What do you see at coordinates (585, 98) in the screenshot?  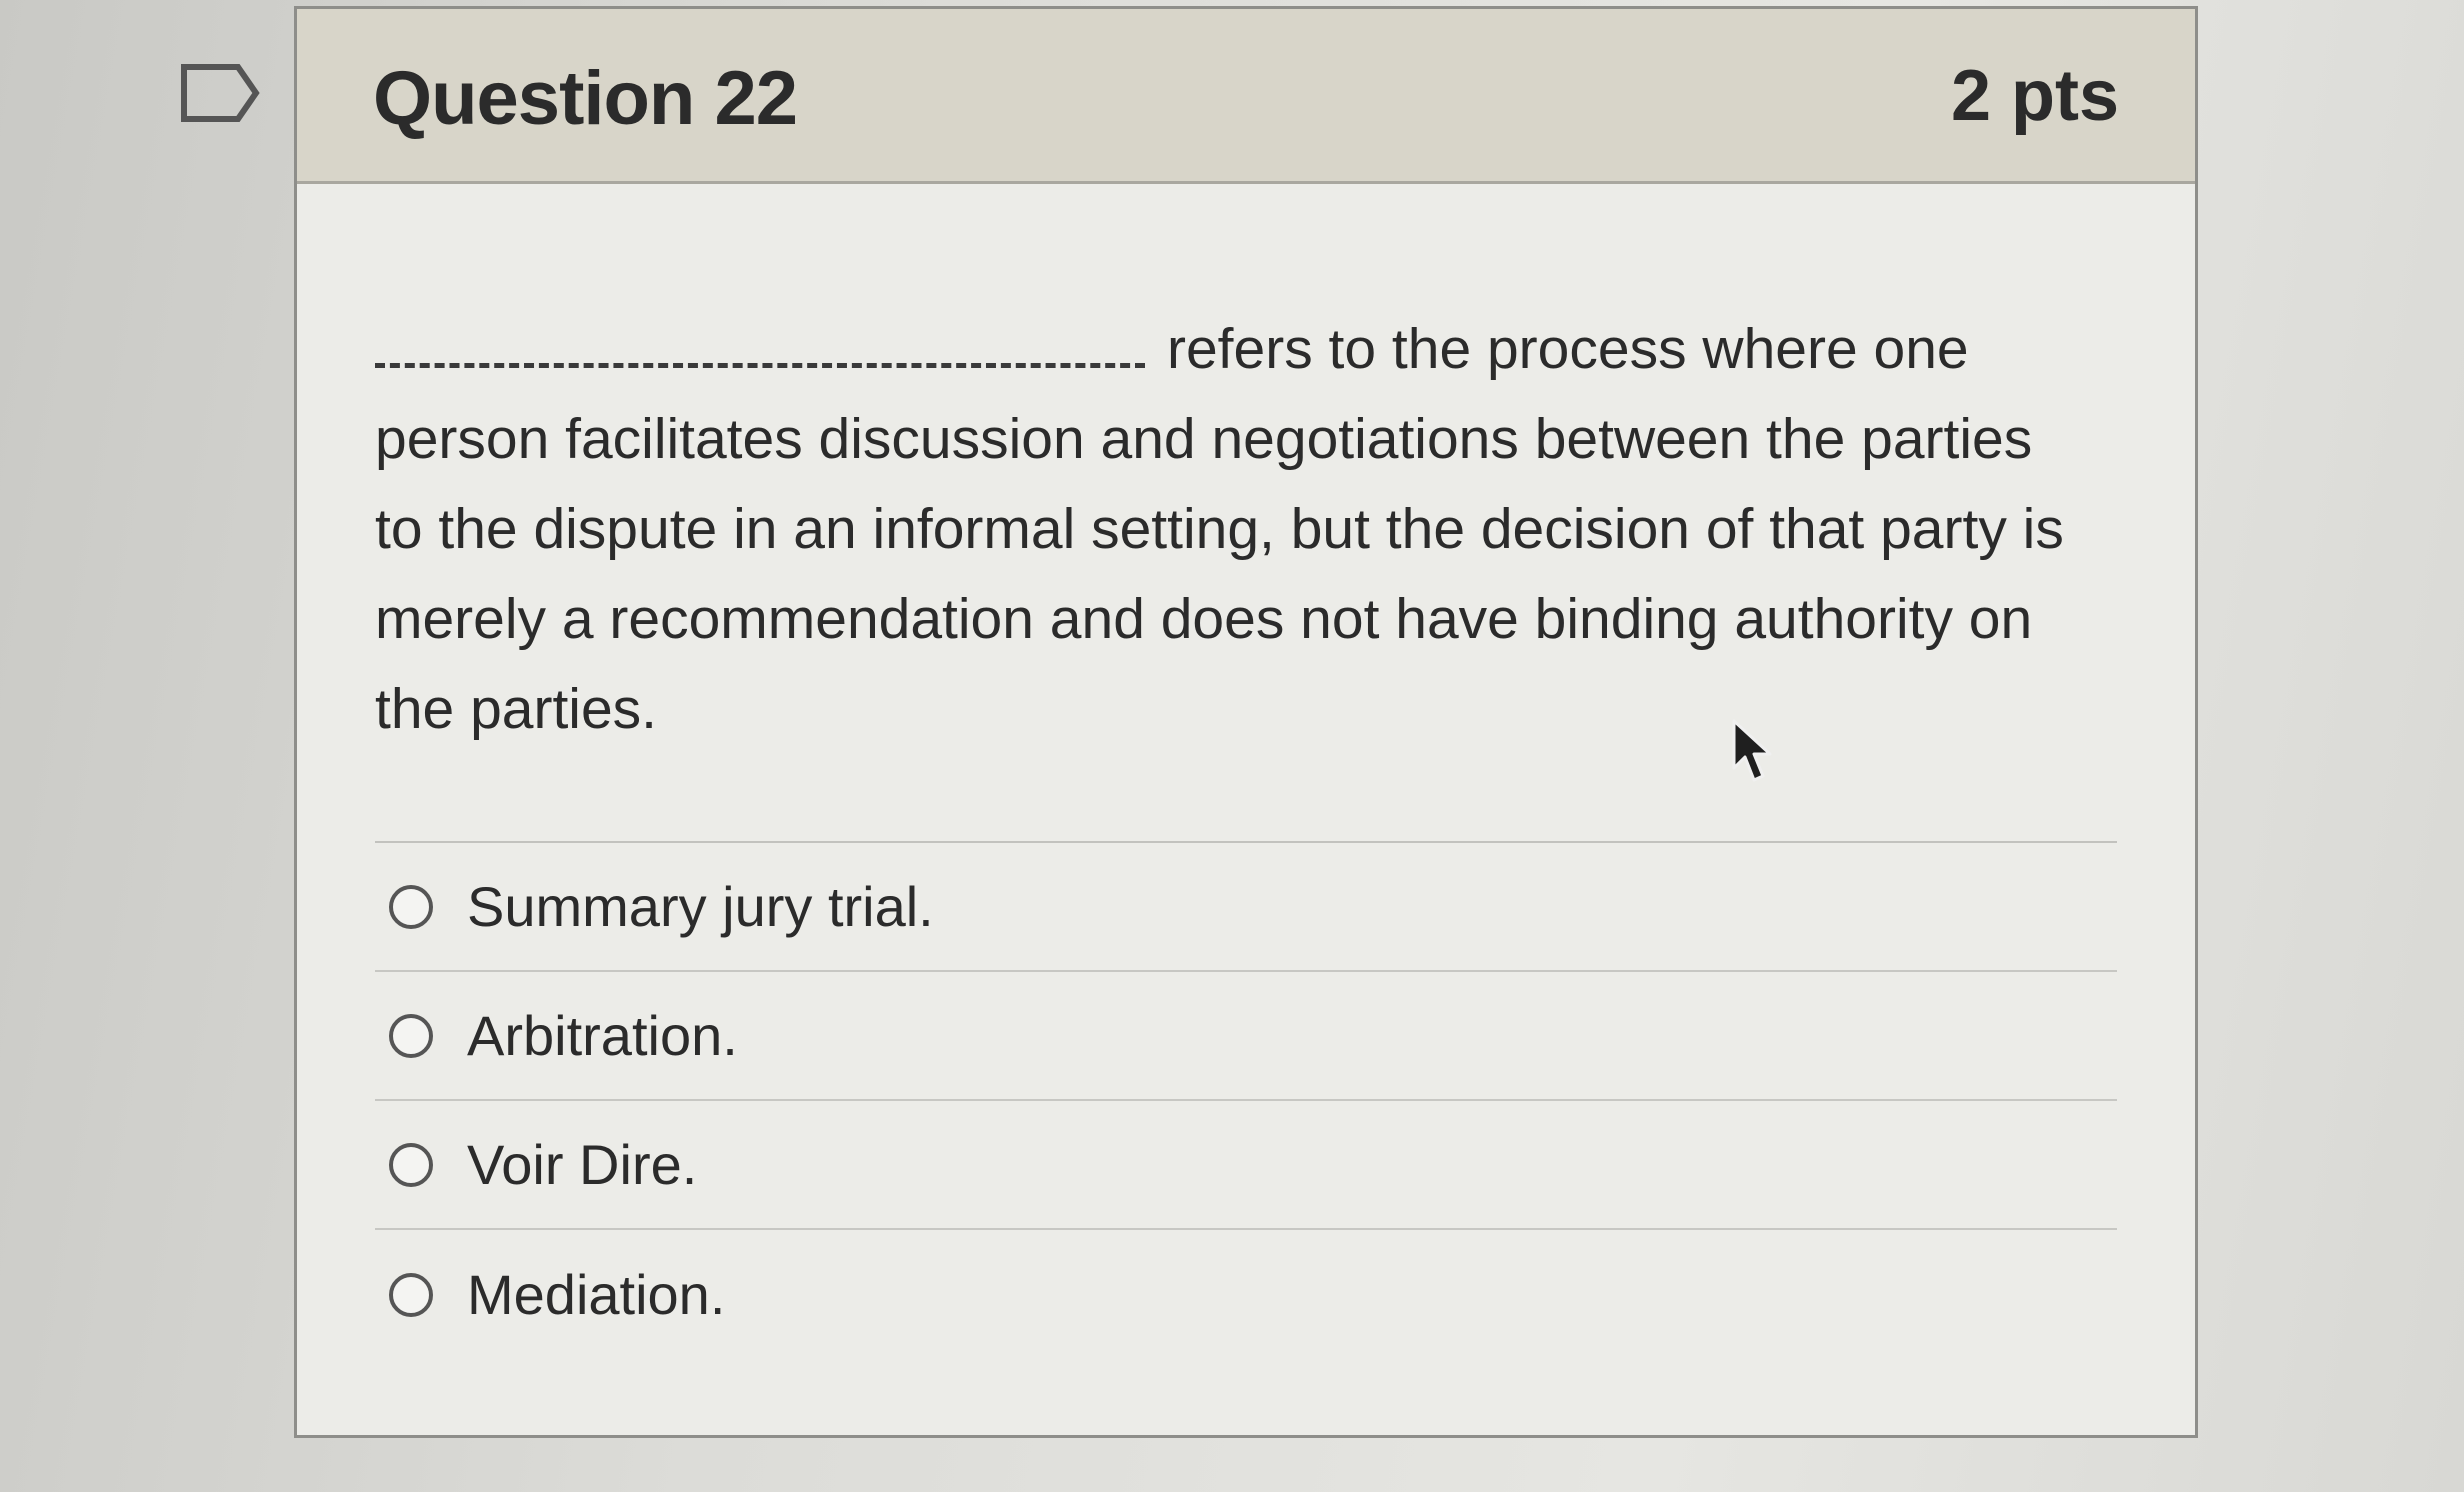 I see `question-title: Question 22` at bounding box center [585, 98].